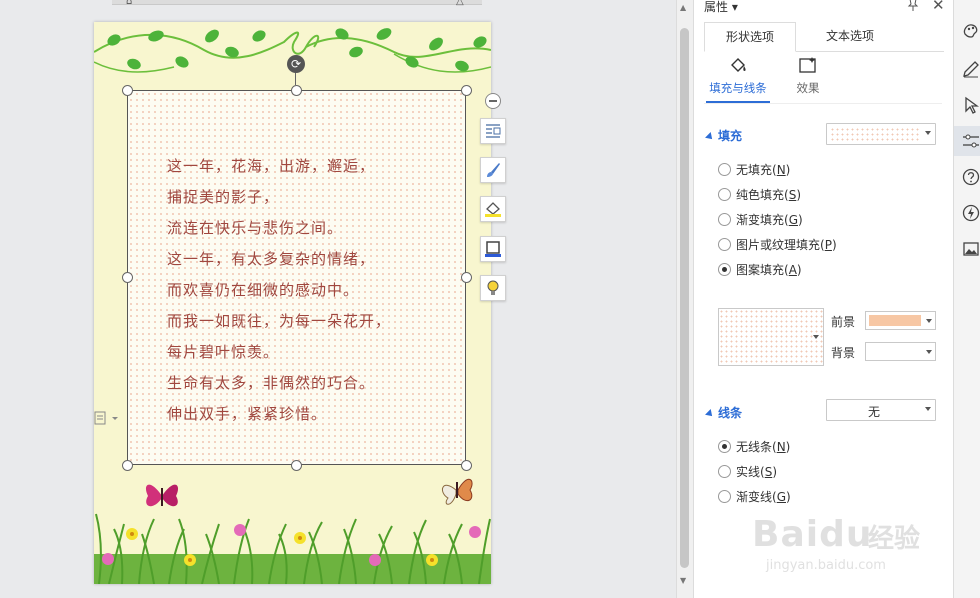 This screenshot has width=980, height=598. What do you see at coordinates (812, 534) in the screenshot?
I see `watermark-logo: Baidu` at bounding box center [812, 534].